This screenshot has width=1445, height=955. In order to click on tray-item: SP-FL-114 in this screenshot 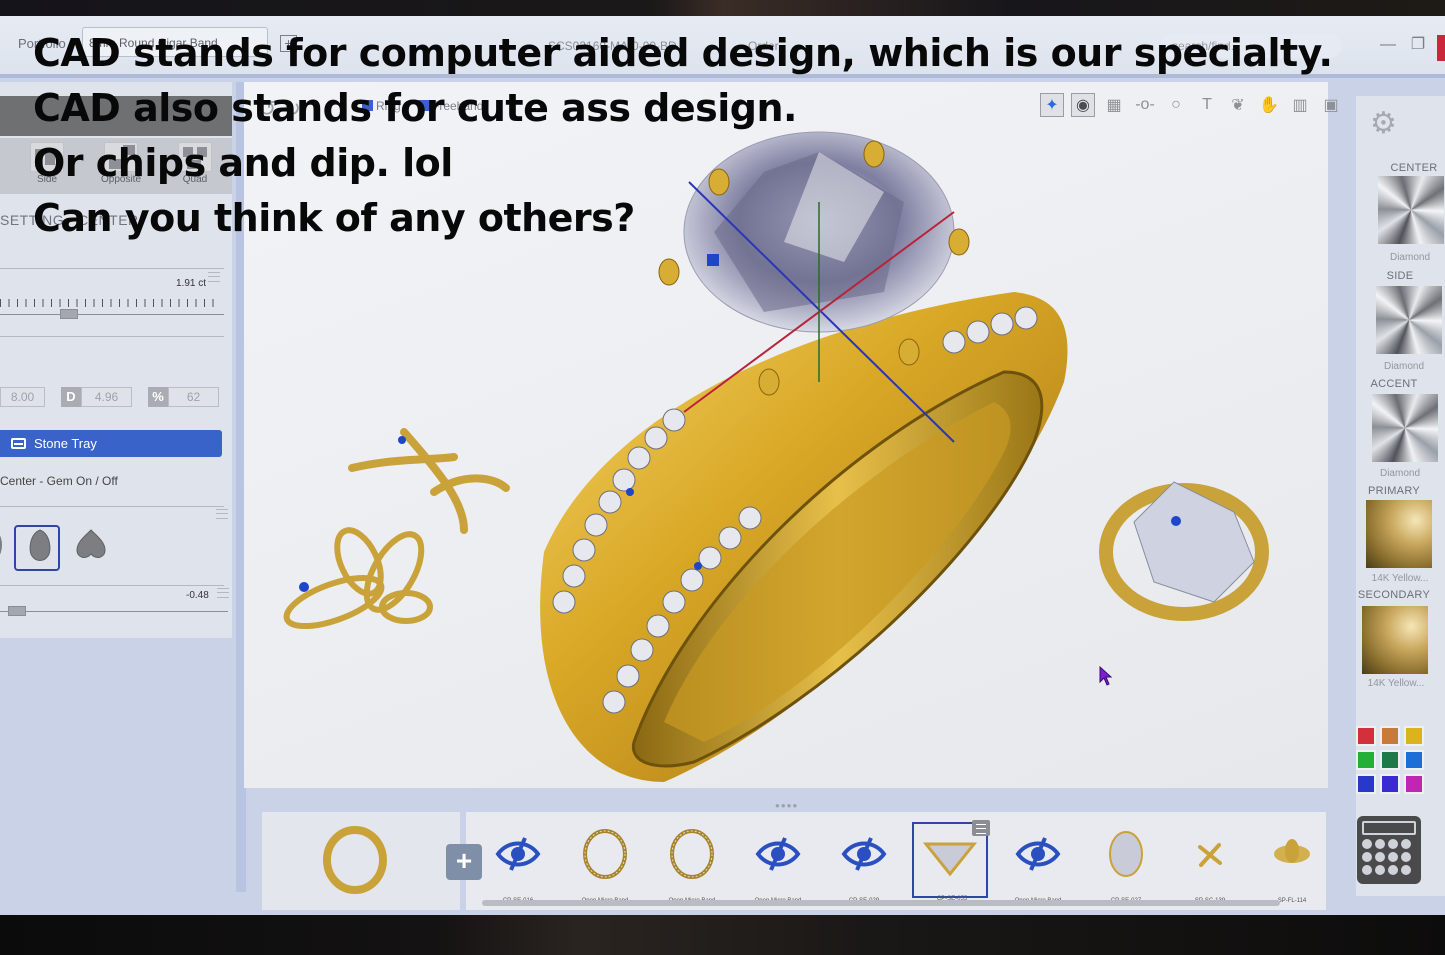, I will do `click(1292, 863)`.